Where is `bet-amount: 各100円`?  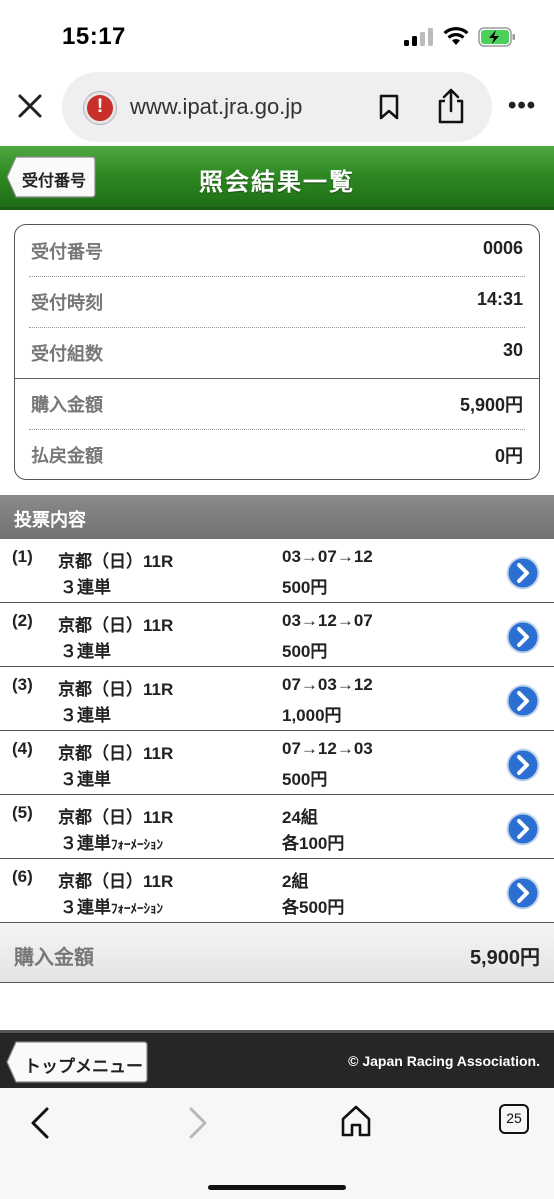
bet-amount: 各100円 is located at coordinates (313, 843).